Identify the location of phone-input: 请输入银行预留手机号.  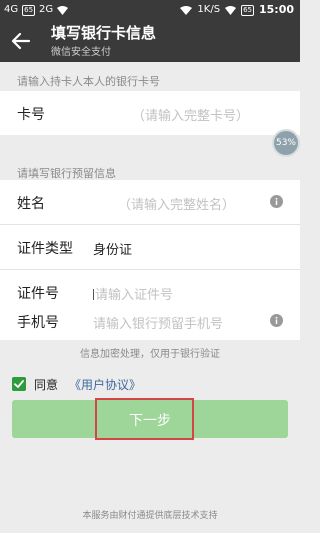
(158, 322).